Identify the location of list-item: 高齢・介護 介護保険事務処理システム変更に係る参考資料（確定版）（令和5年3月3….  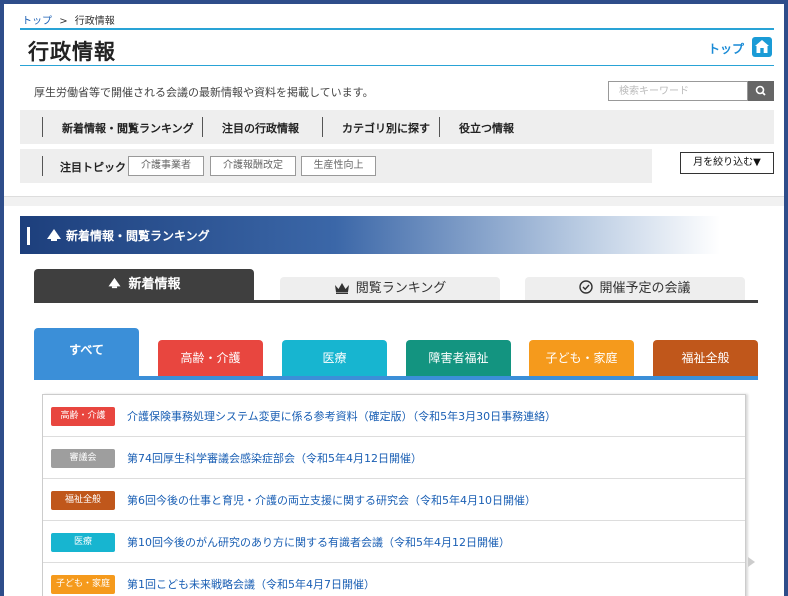
(394, 416).